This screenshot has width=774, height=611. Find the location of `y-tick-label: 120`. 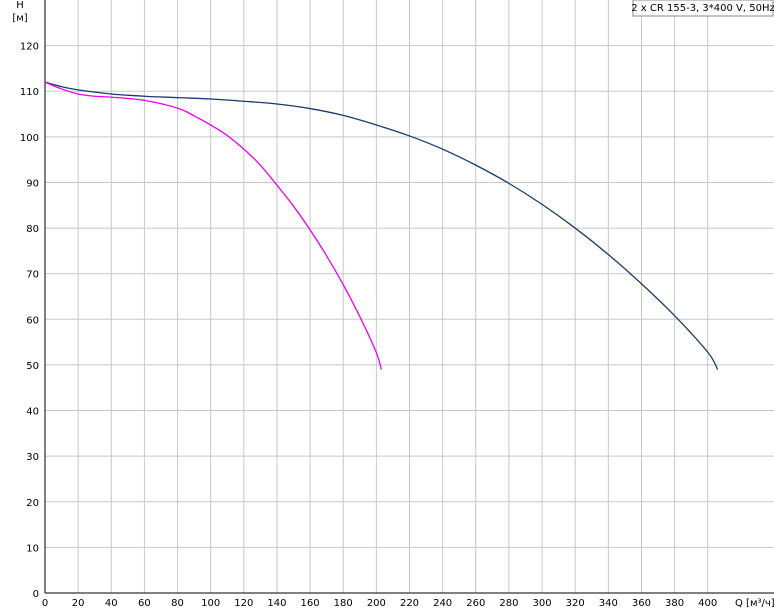

y-tick-label: 120 is located at coordinates (29, 47).